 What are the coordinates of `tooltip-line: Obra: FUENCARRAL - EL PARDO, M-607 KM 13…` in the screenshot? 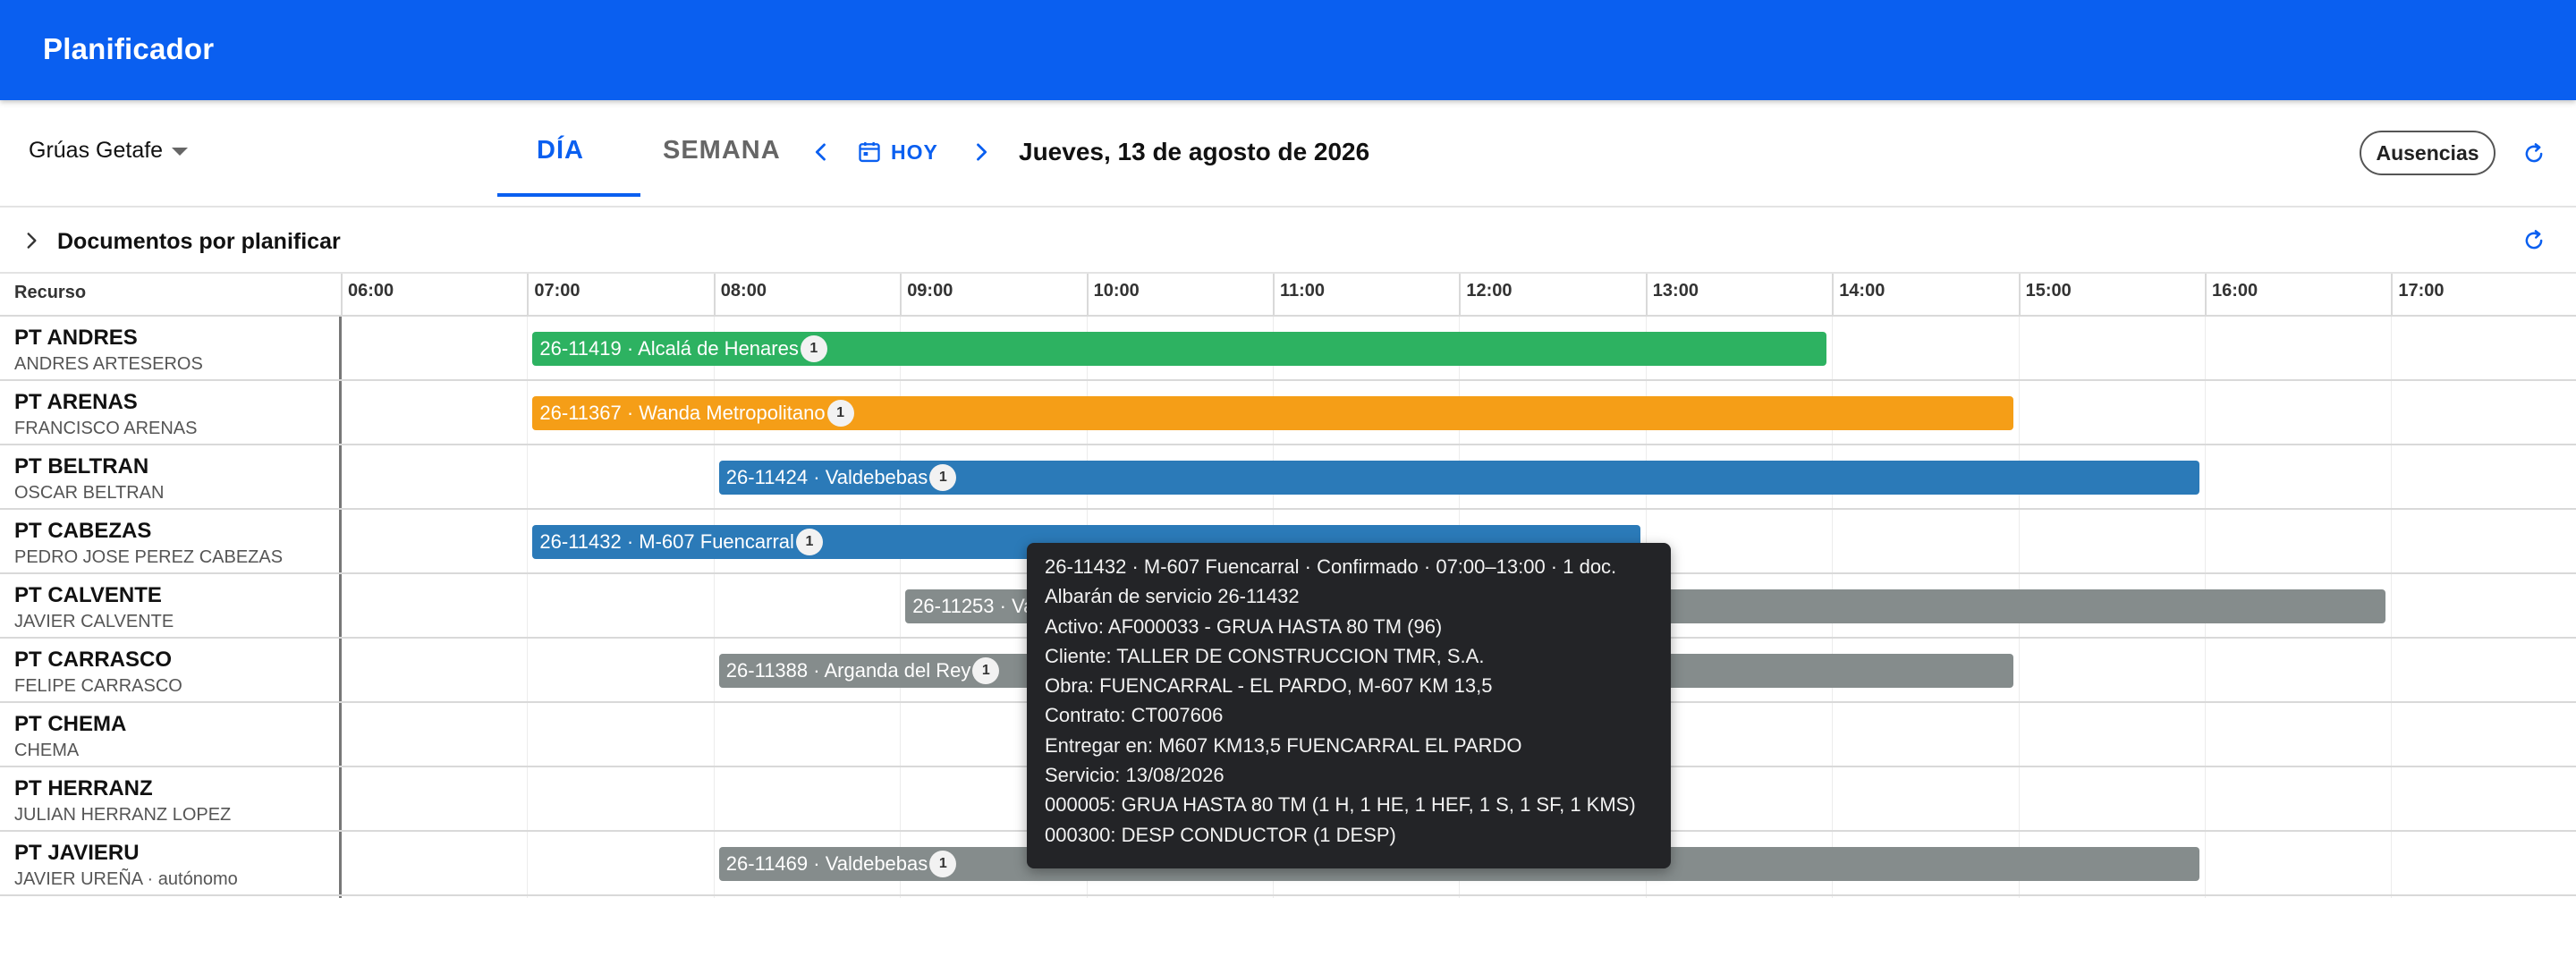 It's located at (1269, 686).